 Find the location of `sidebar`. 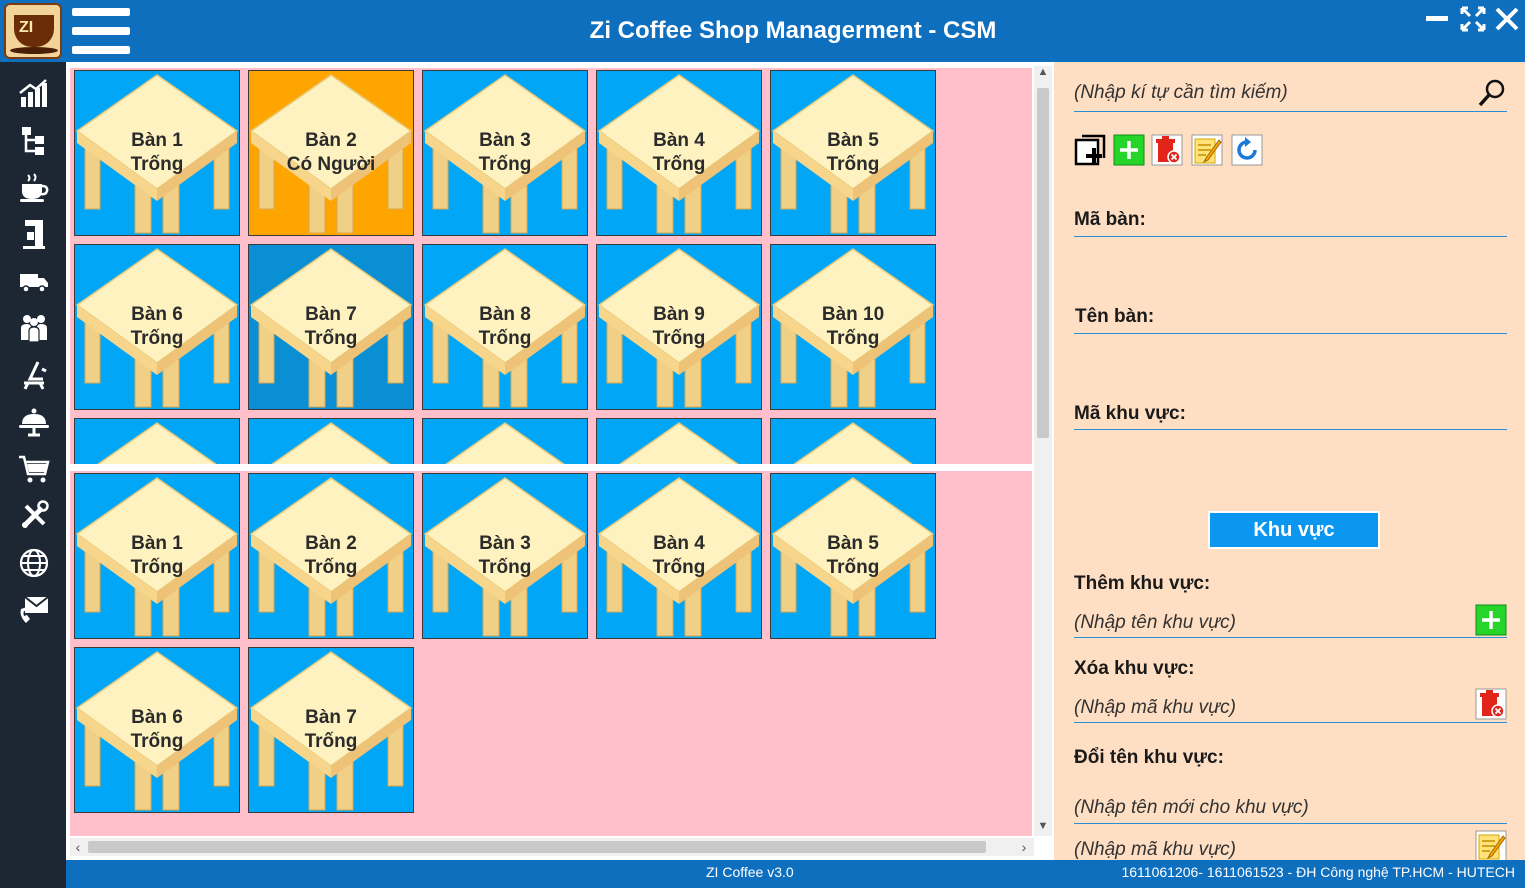

sidebar is located at coordinates (33, 475).